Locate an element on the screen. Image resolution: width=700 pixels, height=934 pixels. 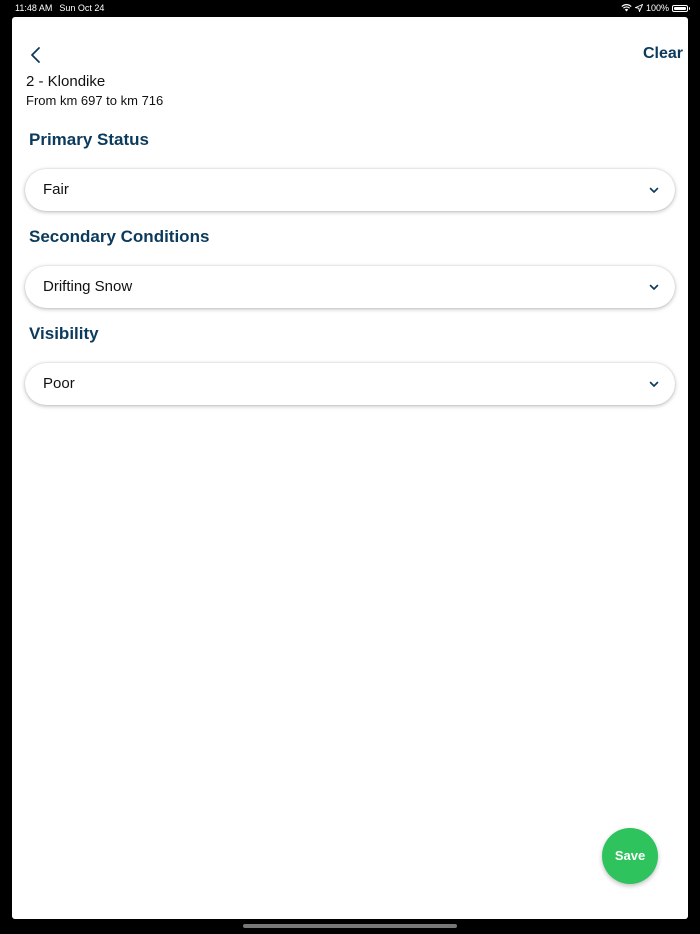
status-bar: 11:48 AM Sun Oct 24 100% is located at coordinates (350, 7).